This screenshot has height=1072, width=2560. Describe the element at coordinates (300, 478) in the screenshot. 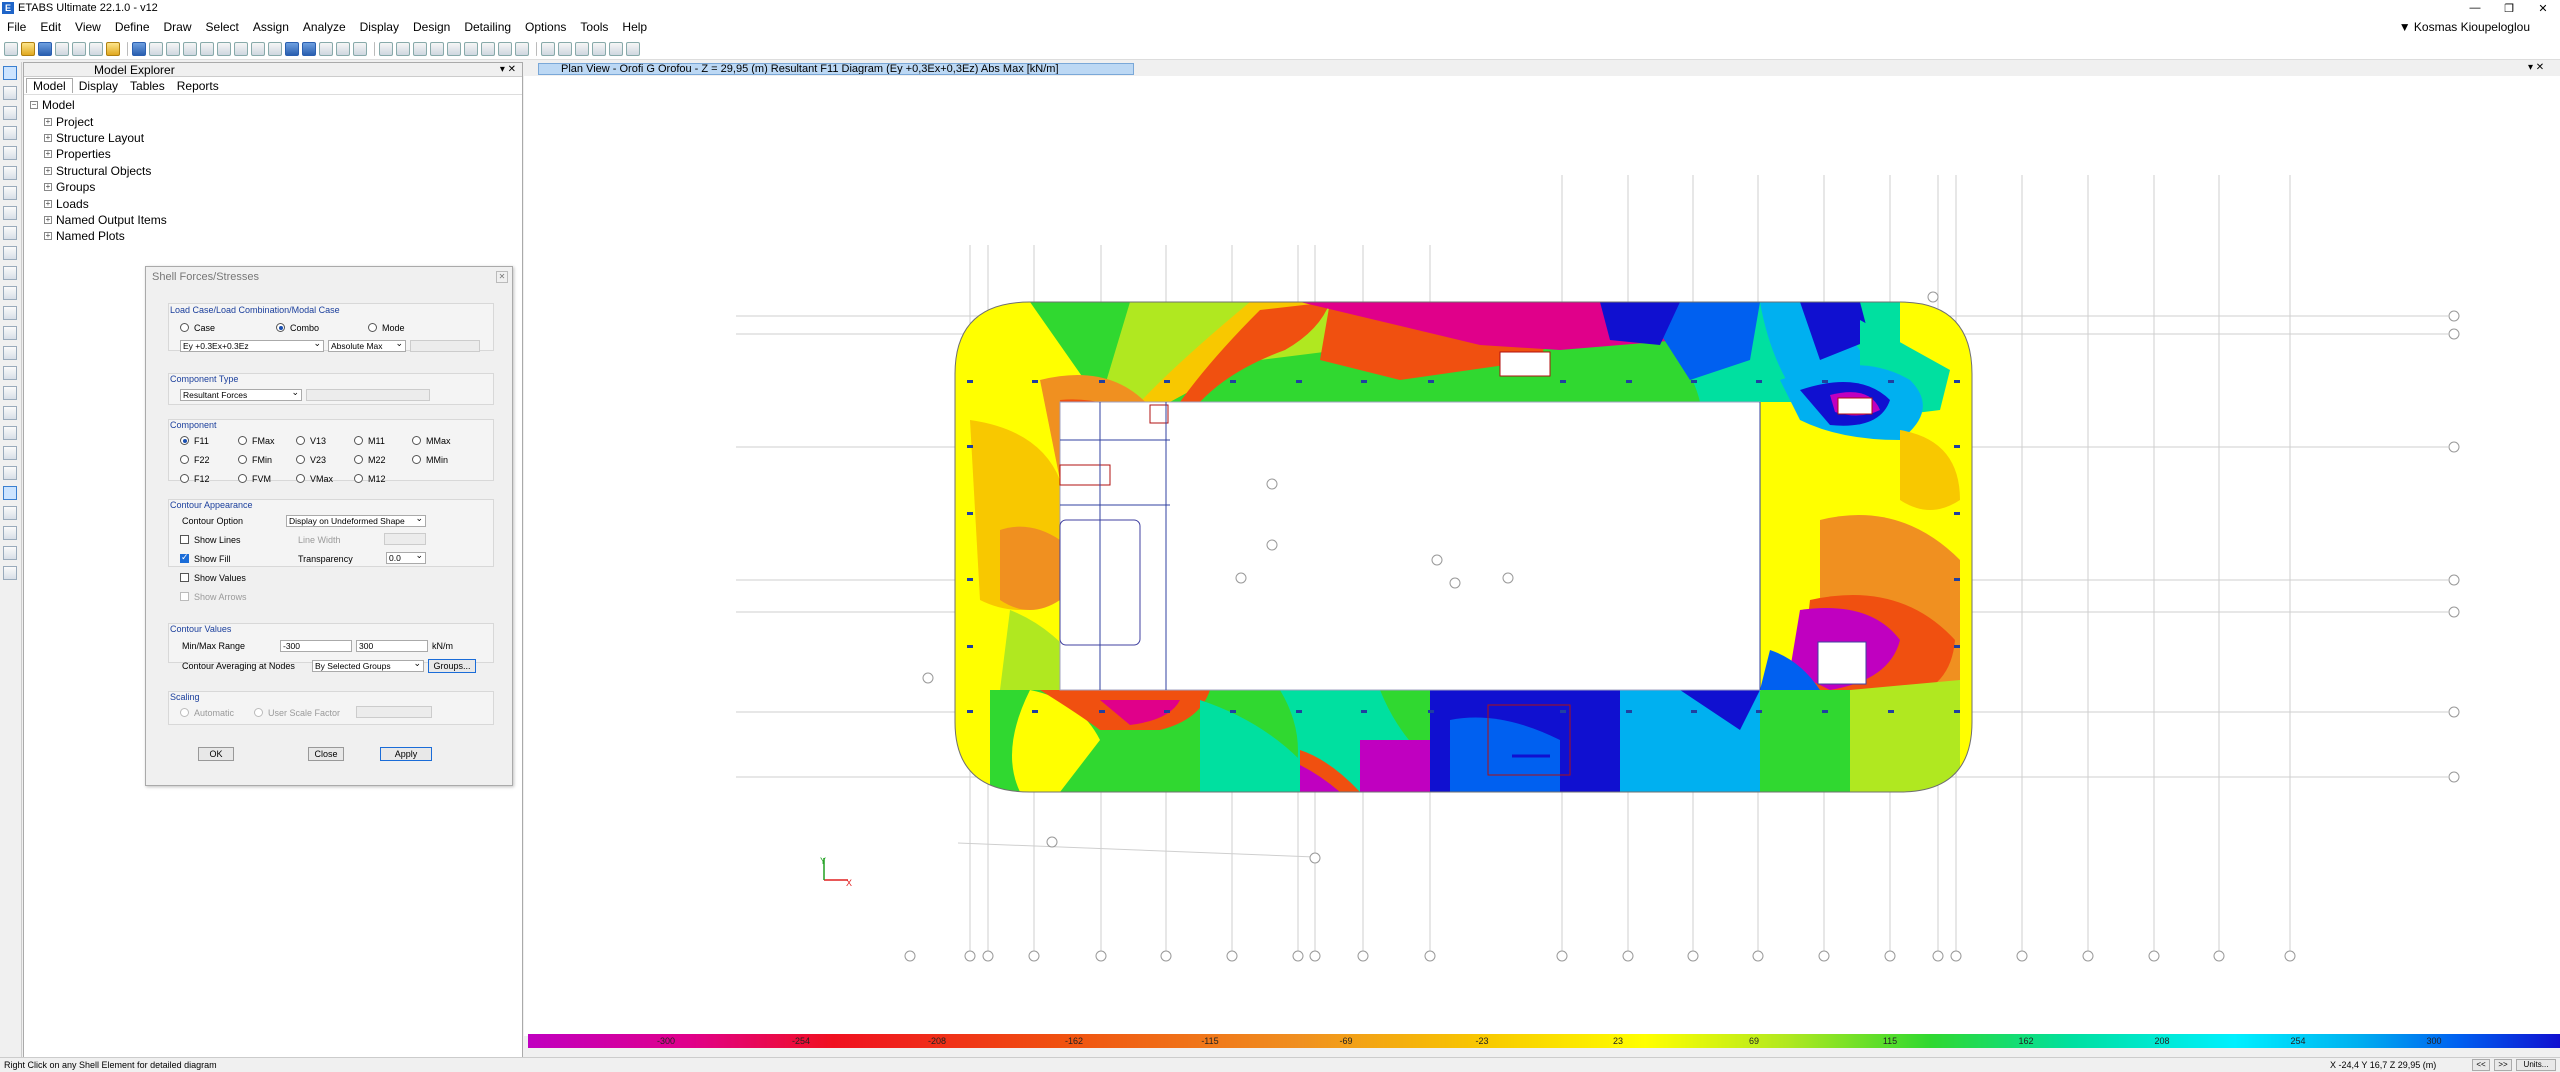

I see `component-vmax-radio` at that location.